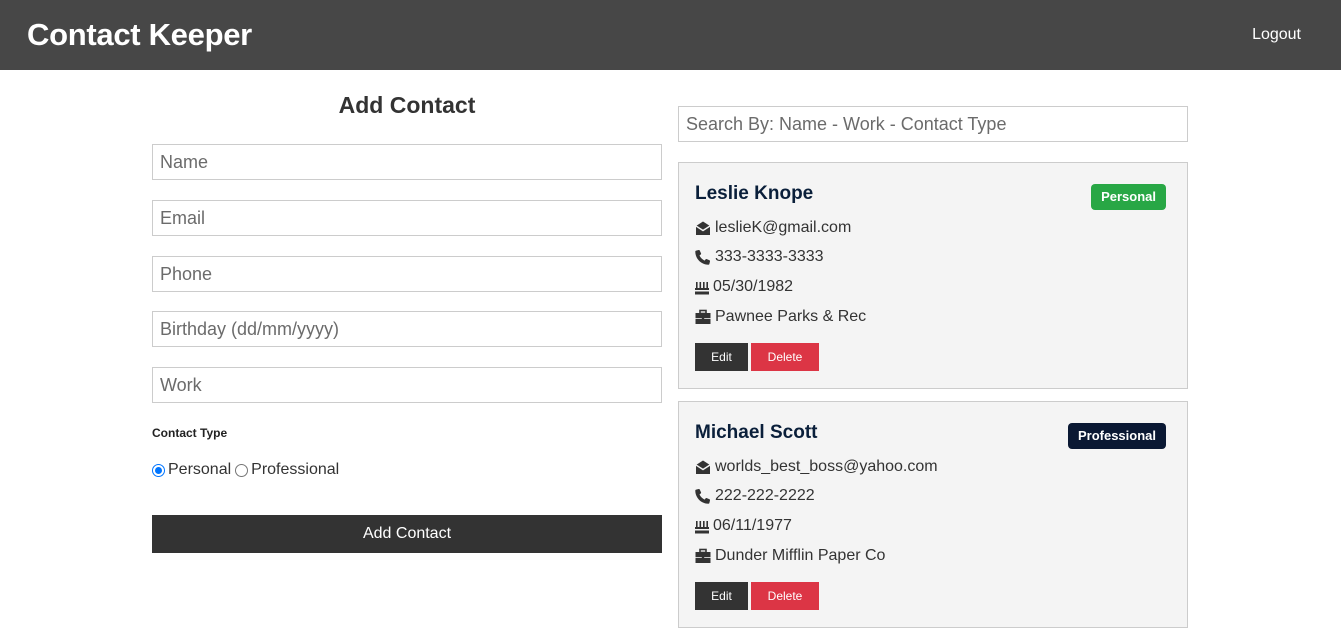 The height and width of the screenshot is (628, 1341). Describe the element at coordinates (933, 124) in the screenshot. I see `search-input` at that location.